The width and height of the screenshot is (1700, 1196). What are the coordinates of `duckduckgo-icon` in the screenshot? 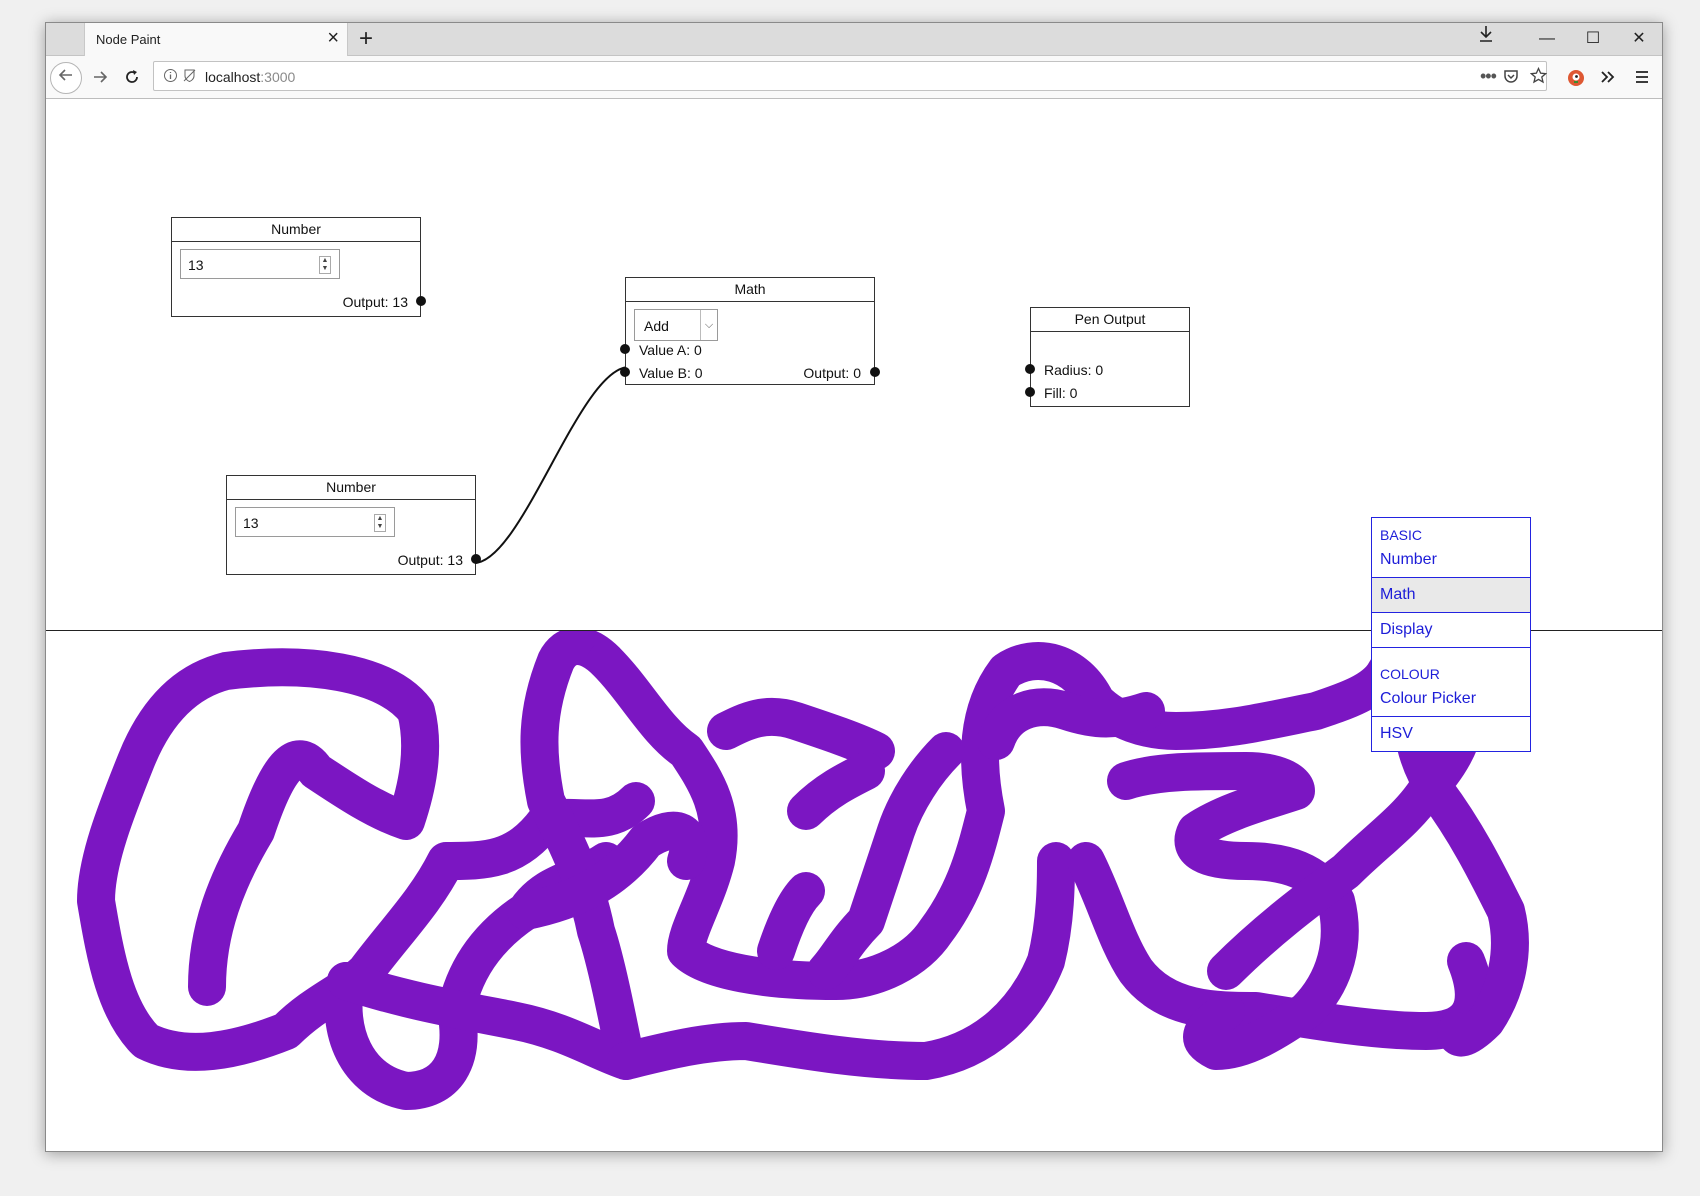 It's located at (1576, 78).